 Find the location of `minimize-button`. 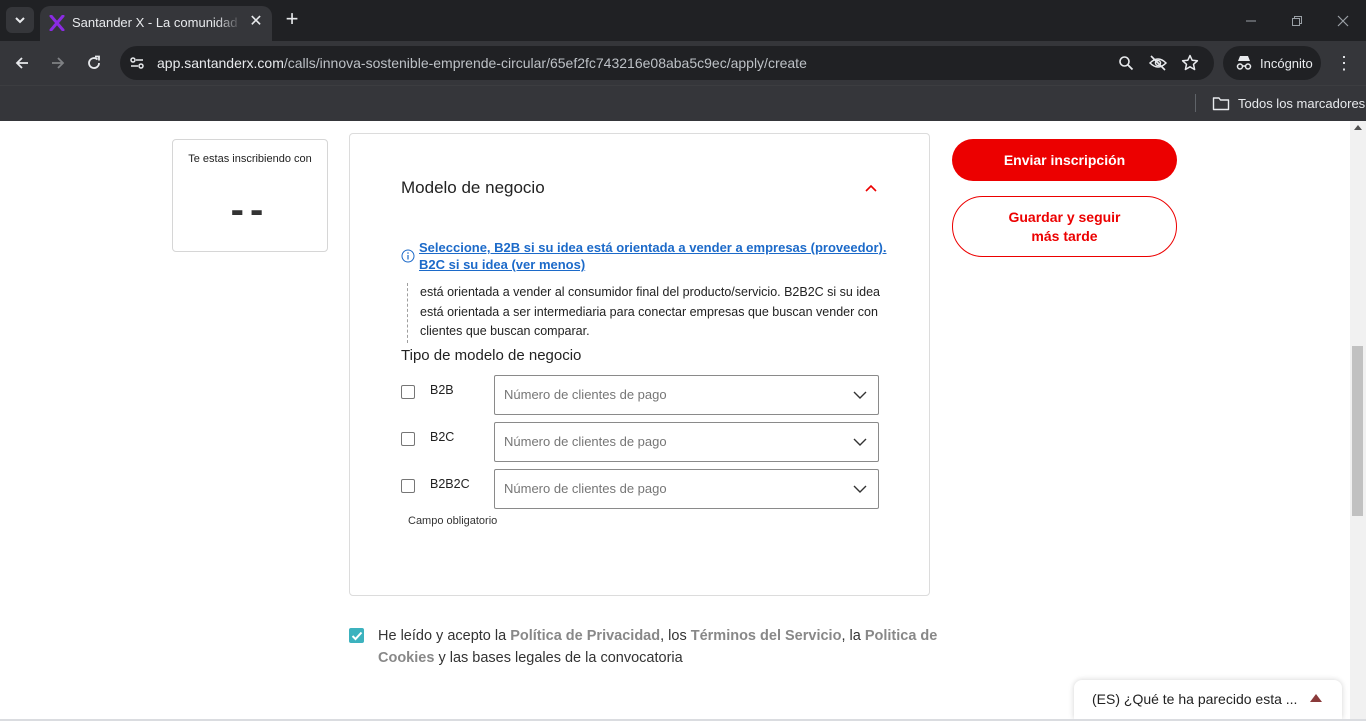

minimize-button is located at coordinates (1251, 20).